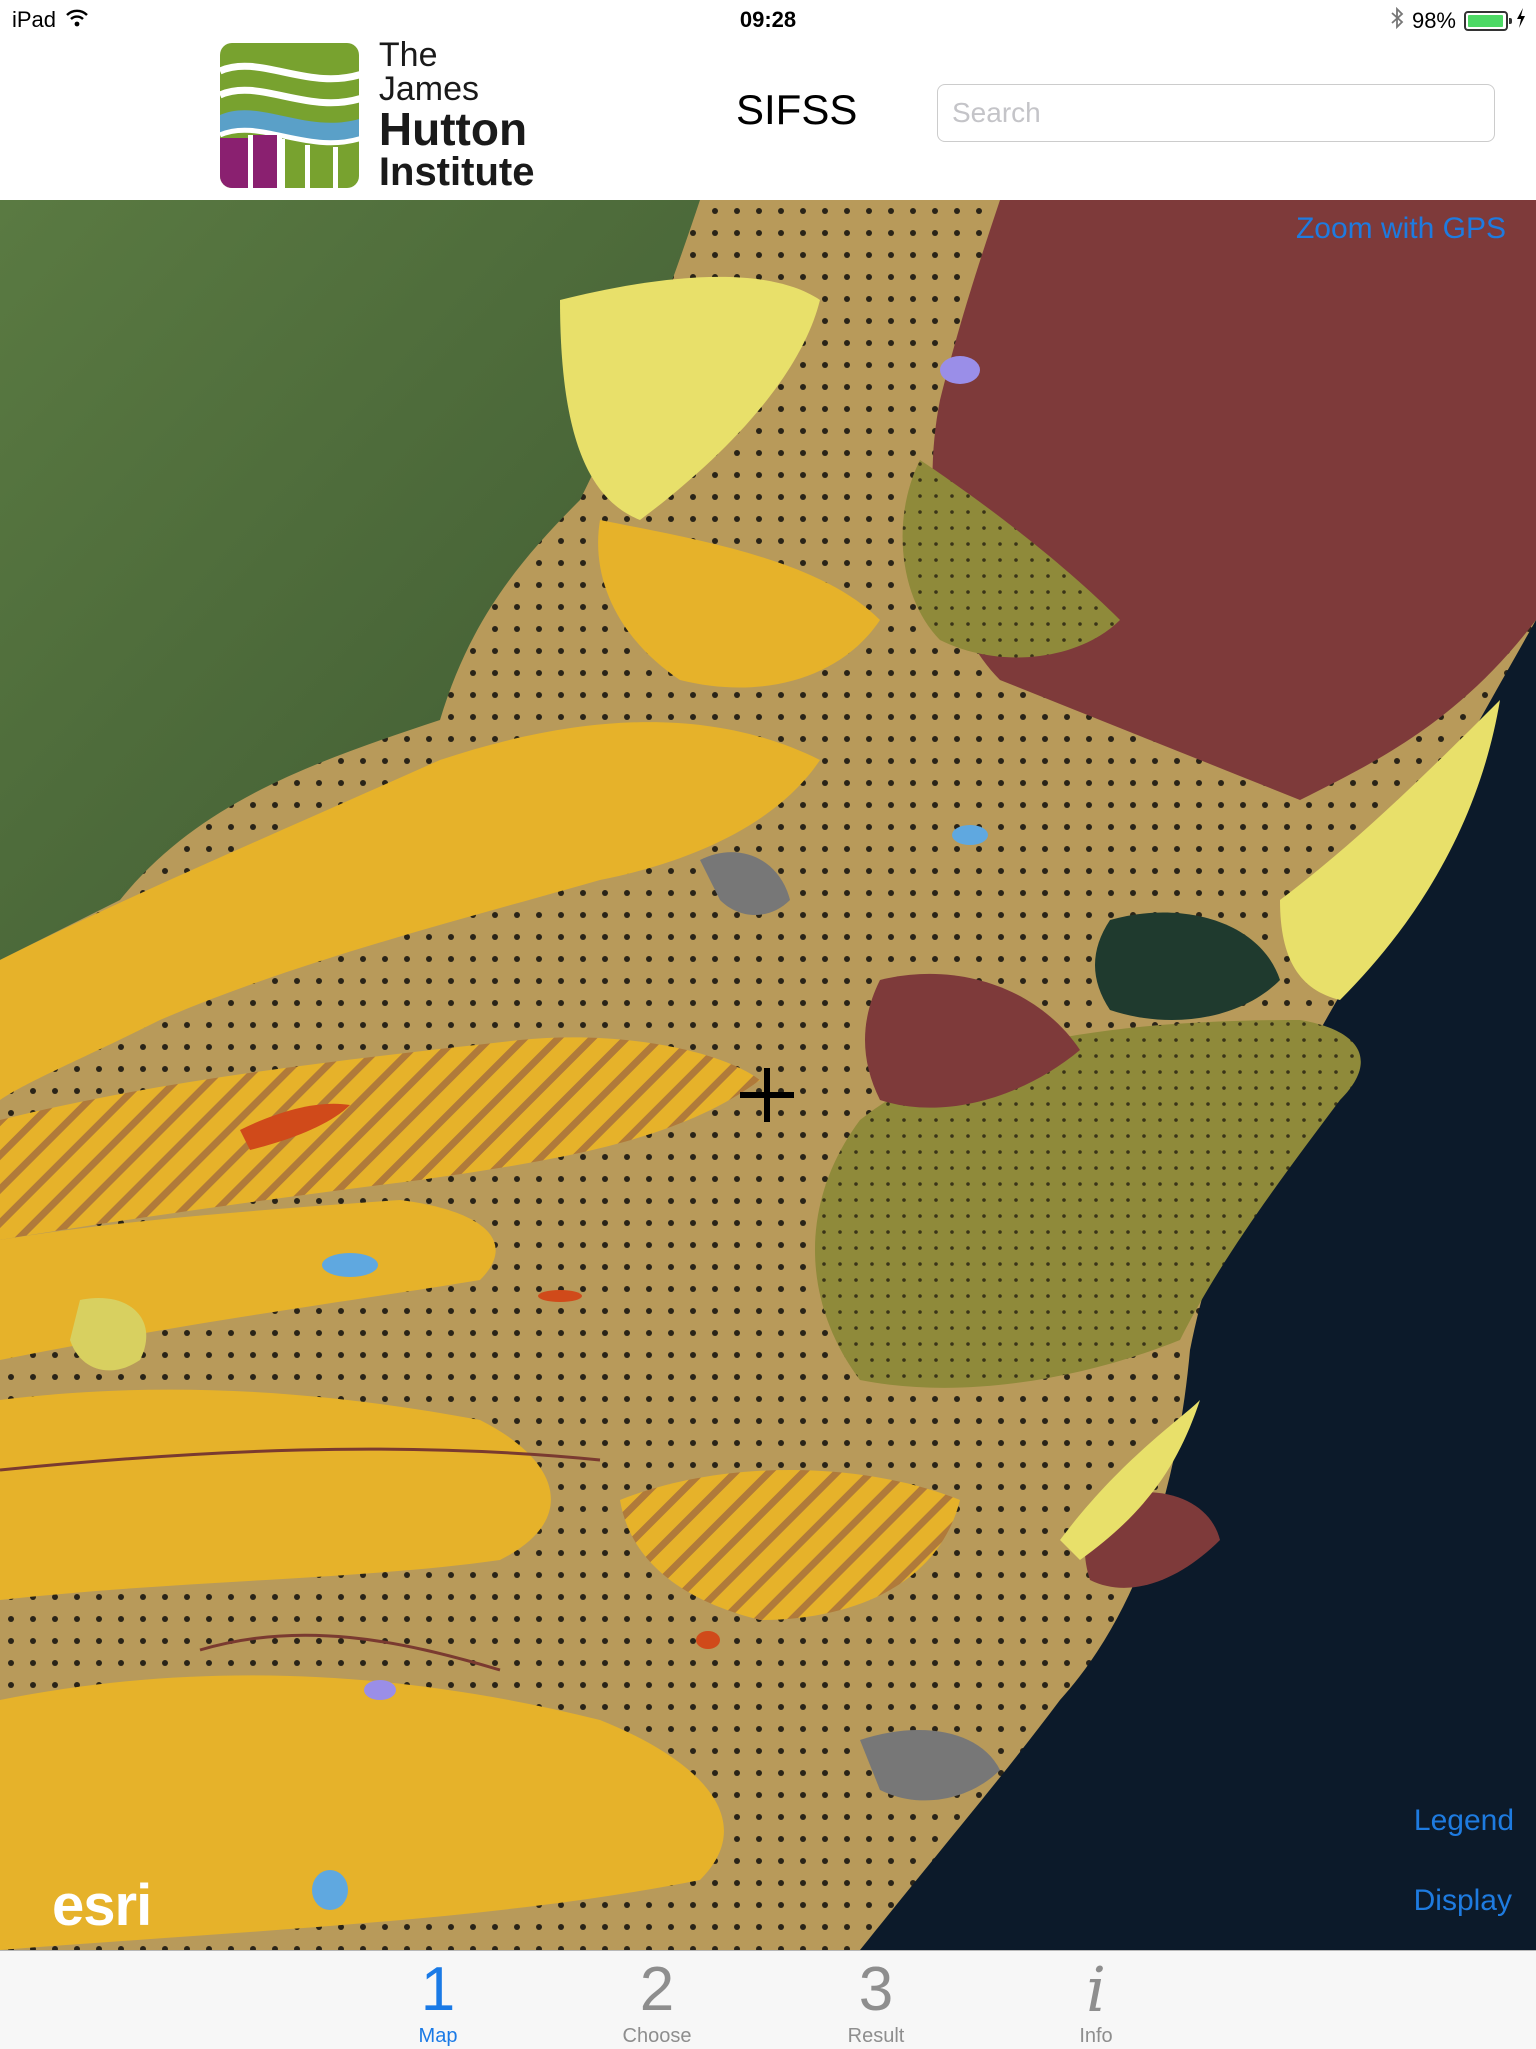 The width and height of the screenshot is (1536, 2049). Describe the element at coordinates (459, 129) in the screenshot. I see `logo-line-2: Hutton` at that location.